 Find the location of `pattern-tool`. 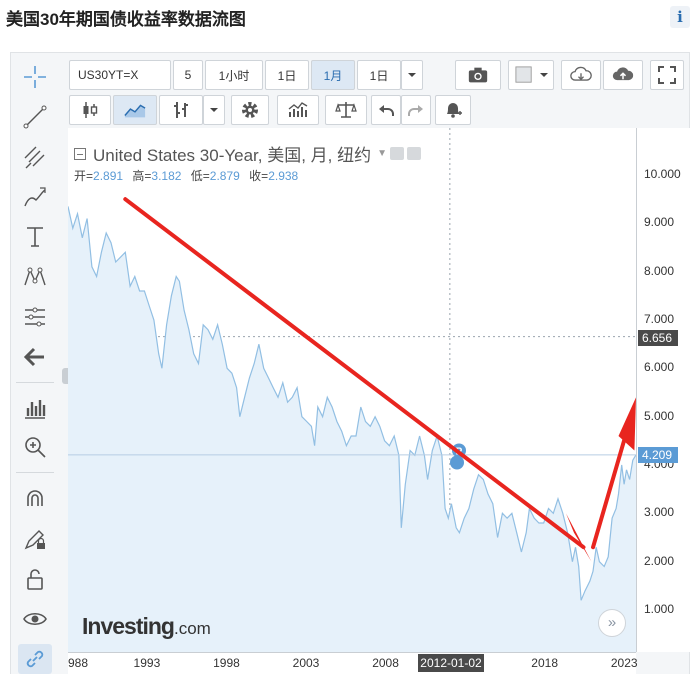

pattern-tool is located at coordinates (35, 277).